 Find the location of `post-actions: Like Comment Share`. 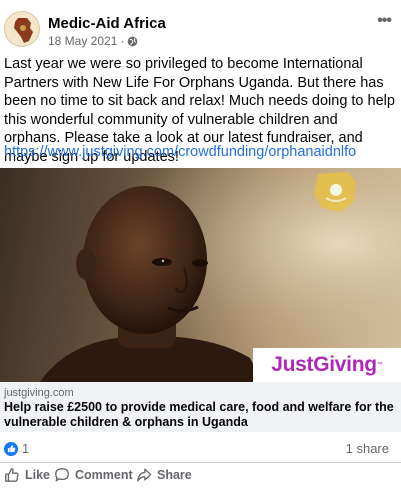

post-actions: Like Comment Share is located at coordinates (200, 478).